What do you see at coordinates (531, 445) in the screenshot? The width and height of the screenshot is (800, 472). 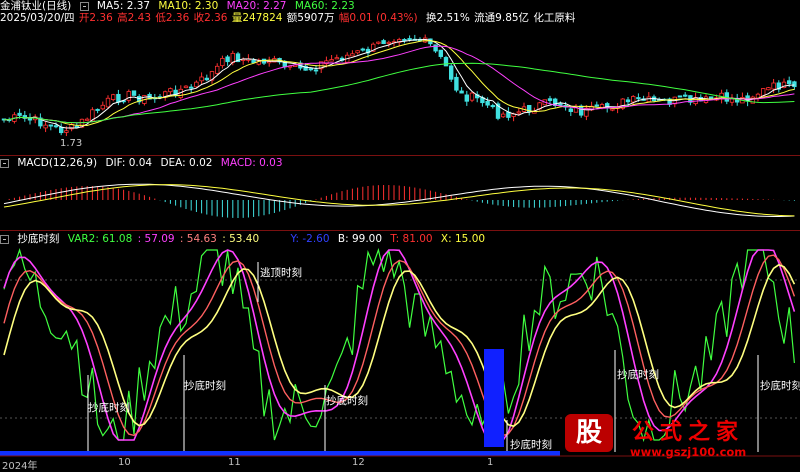 I see `bottom-signal-label-4: 抄底时刻` at bounding box center [531, 445].